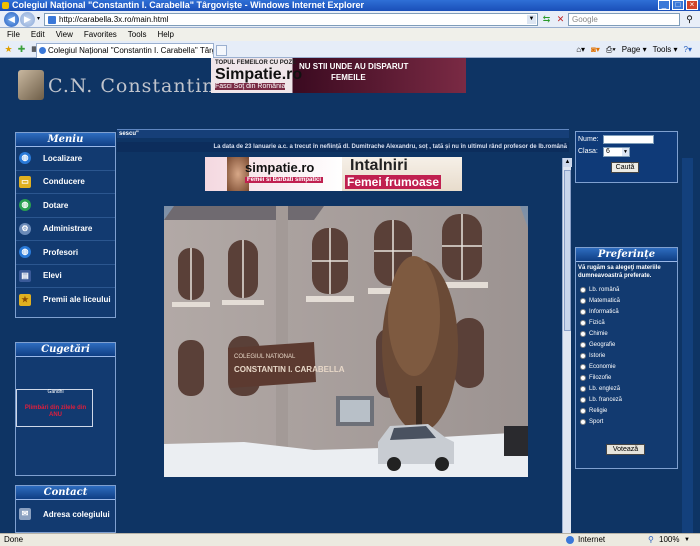 Image resolution: width=700 pixels, height=546 pixels. Describe the element at coordinates (626, 399) in the screenshot. I see `option-lb-franceza: Lb. franceză` at that location.